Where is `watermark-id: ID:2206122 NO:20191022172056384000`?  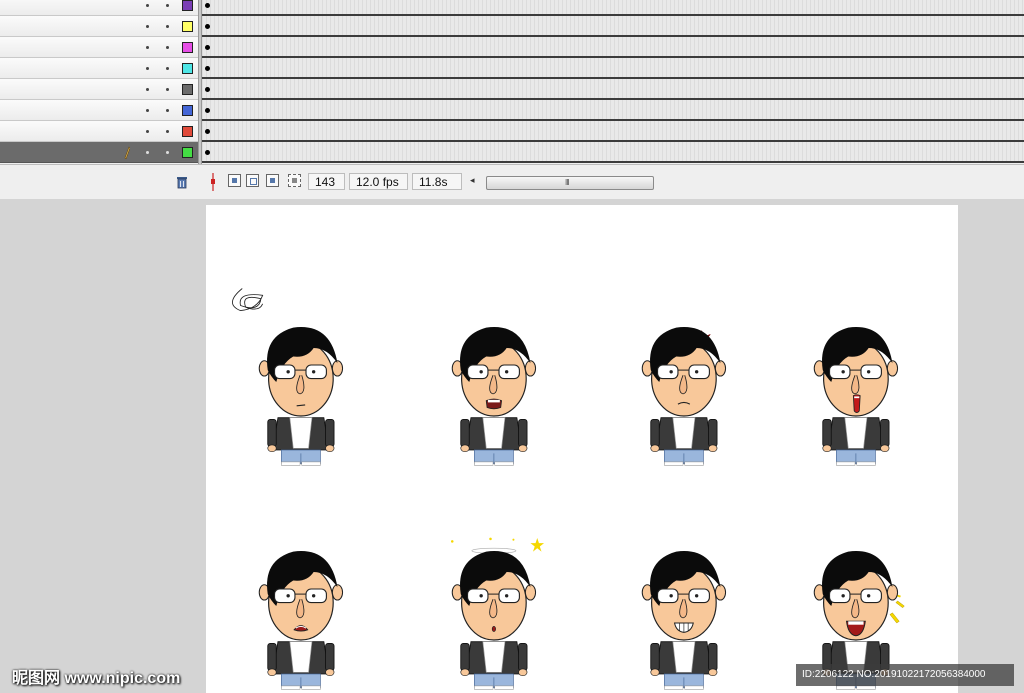
watermark-id: ID:2206122 NO:20191022172056384000 is located at coordinates (905, 675).